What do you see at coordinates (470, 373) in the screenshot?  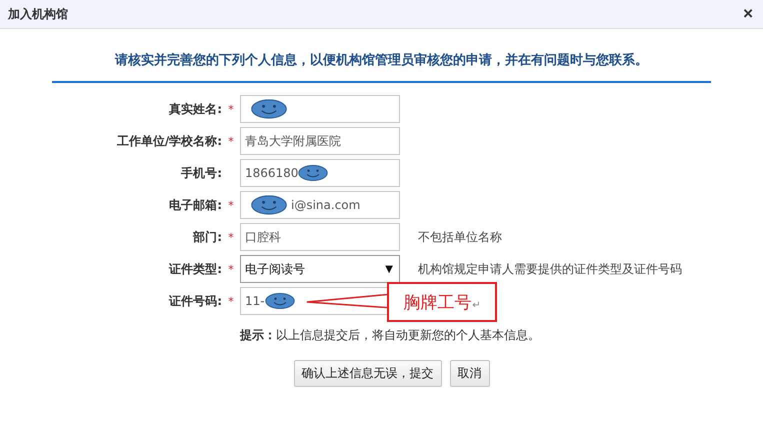 I see `cancel-button: 取消` at bounding box center [470, 373].